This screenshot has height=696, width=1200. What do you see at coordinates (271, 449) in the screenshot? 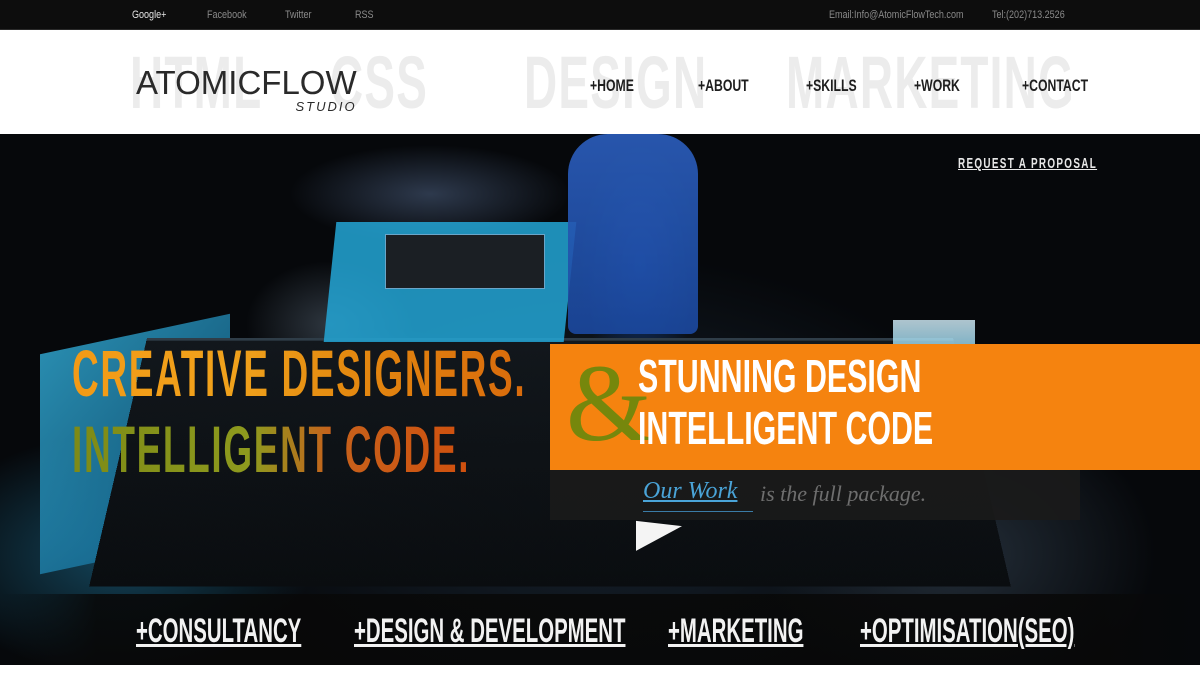
I see `headline-intelligent-code: INTELLIGENT CODE.` at bounding box center [271, 449].